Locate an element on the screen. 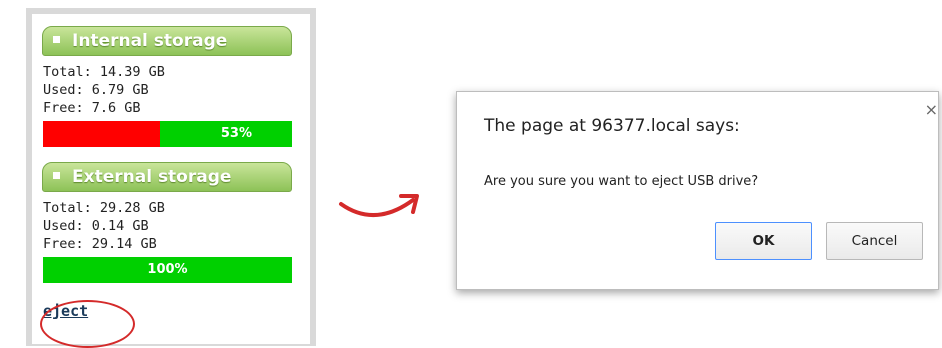 The width and height of the screenshot is (942, 348). external-percent: 100% is located at coordinates (167, 269).